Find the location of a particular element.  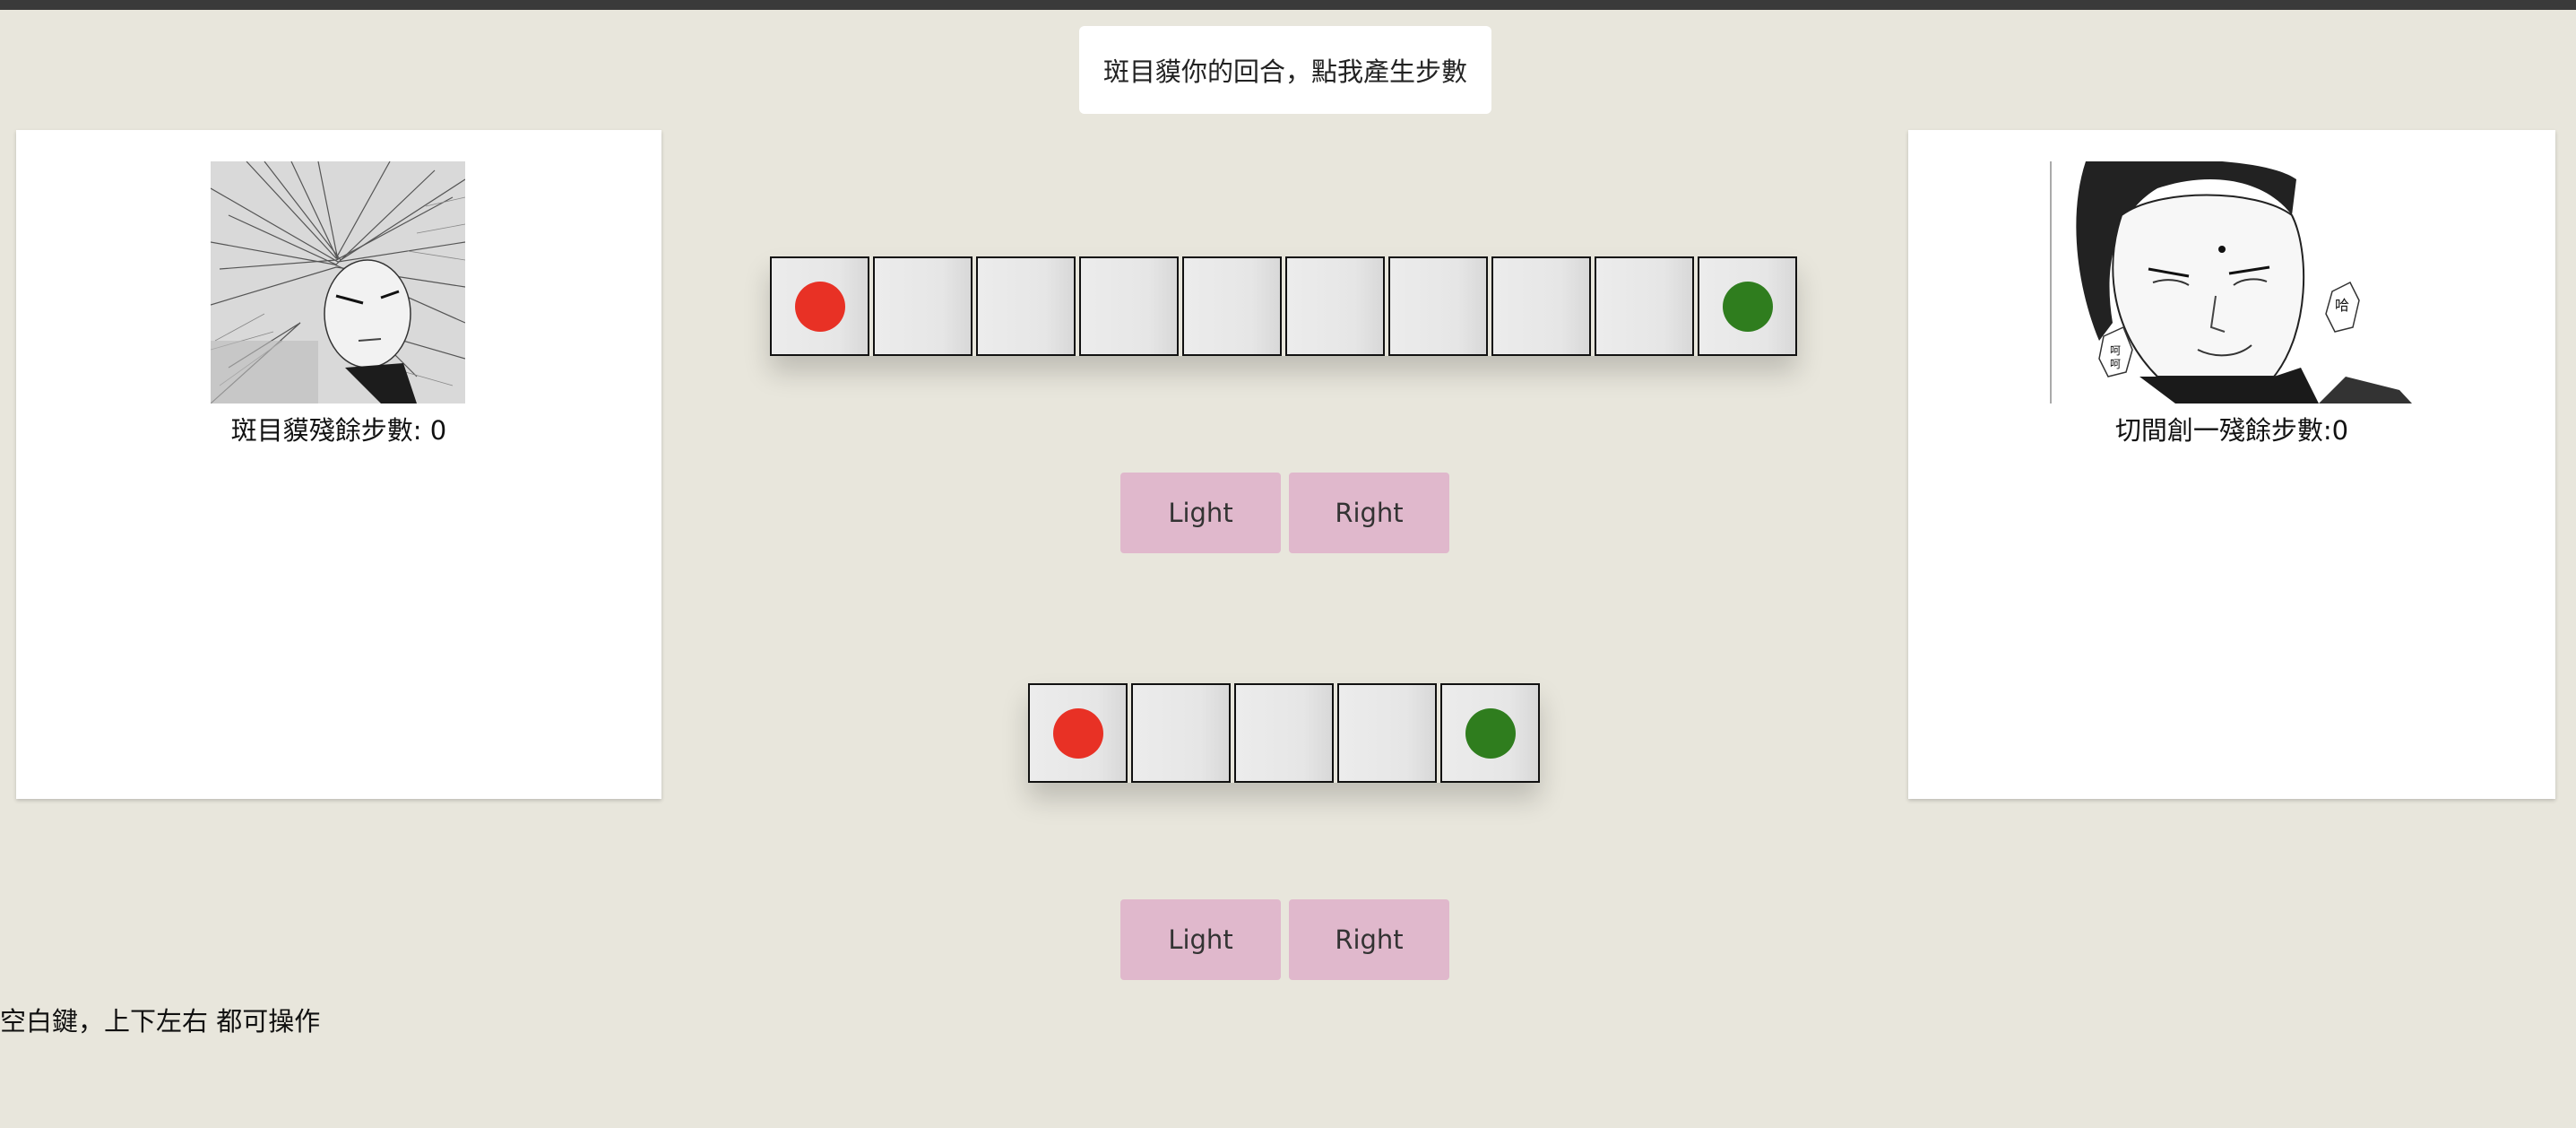

player-avatar-right: 哈 呵 呵 is located at coordinates (2231, 282).